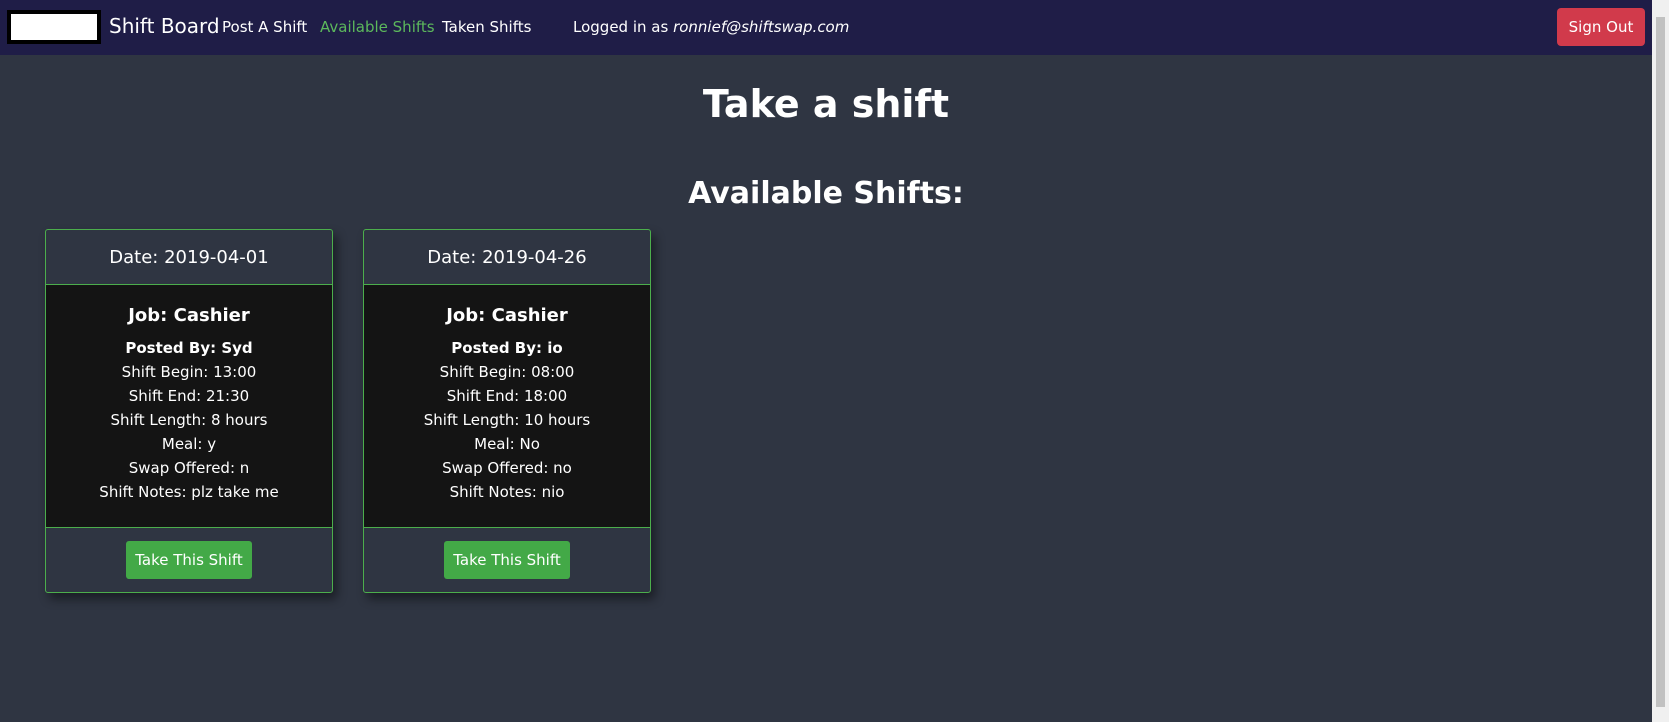 This screenshot has width=1669, height=722. What do you see at coordinates (189, 420) in the screenshot?
I see `shift-length: Shift Length: 8 hours` at bounding box center [189, 420].